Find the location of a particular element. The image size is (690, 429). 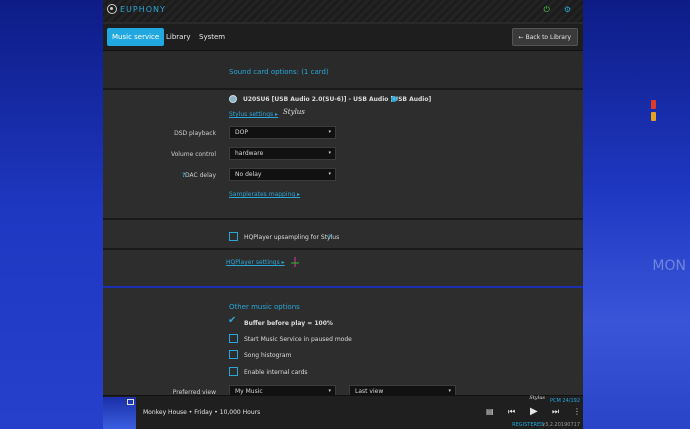

dsd-playback-label: DSD playback is located at coordinates (195, 133).